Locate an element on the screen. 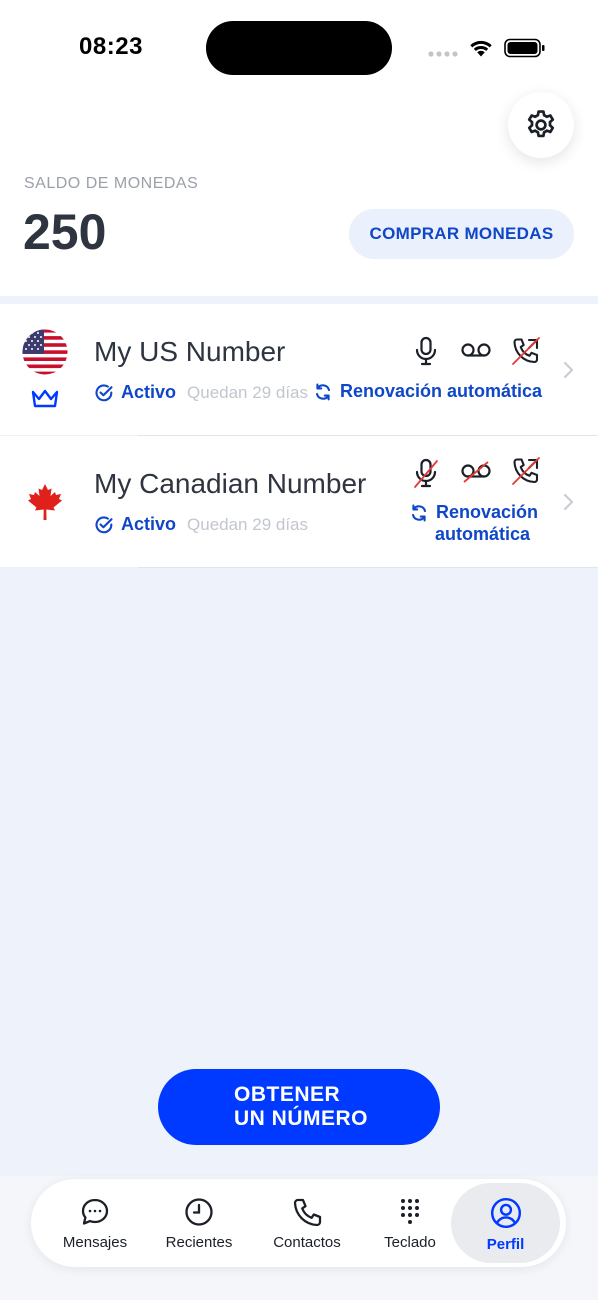 Image resolution: width=598 pixels, height=1300 pixels. auto-renewal-label: Renovación automática is located at coordinates (441, 391).